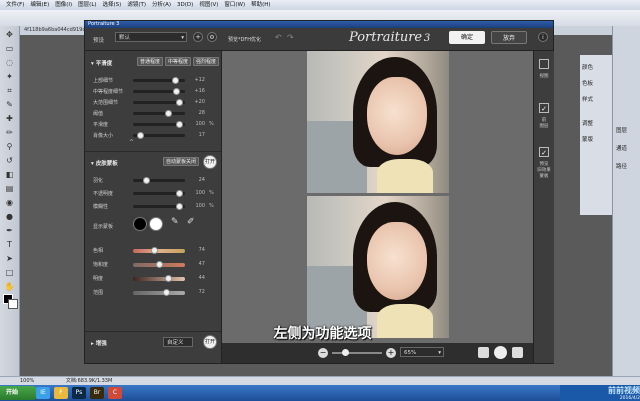 Image resolution: width=640 pixels, height=401 pixels. I want to click on pen-tool-icon: ✒, so click(9, 230).